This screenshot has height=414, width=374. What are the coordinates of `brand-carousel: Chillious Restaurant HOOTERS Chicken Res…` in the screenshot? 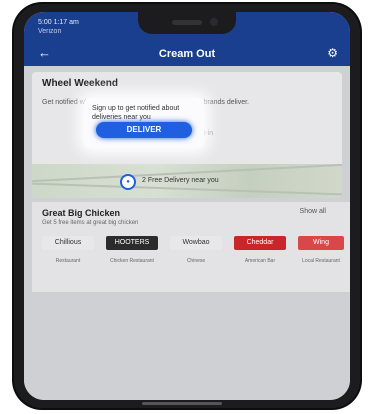 It's located at (196, 261).